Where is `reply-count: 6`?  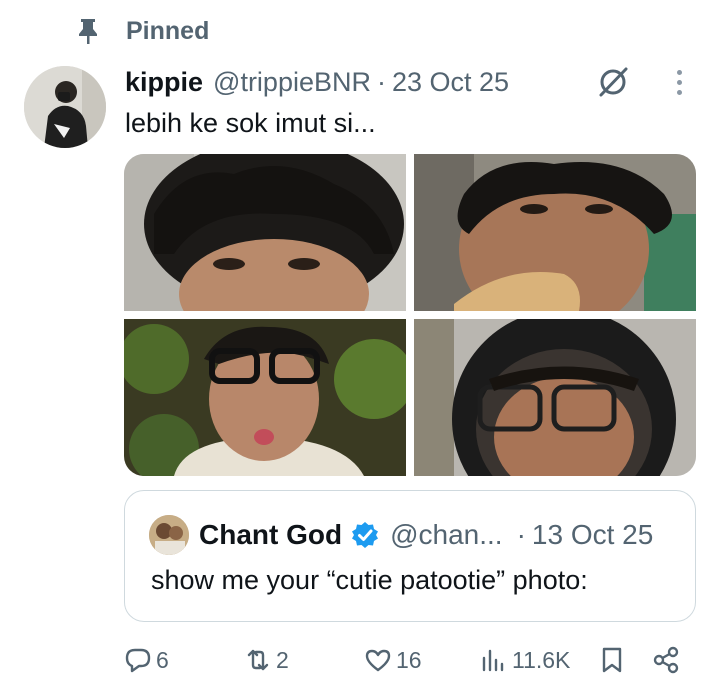 reply-count: 6 is located at coordinates (162, 659).